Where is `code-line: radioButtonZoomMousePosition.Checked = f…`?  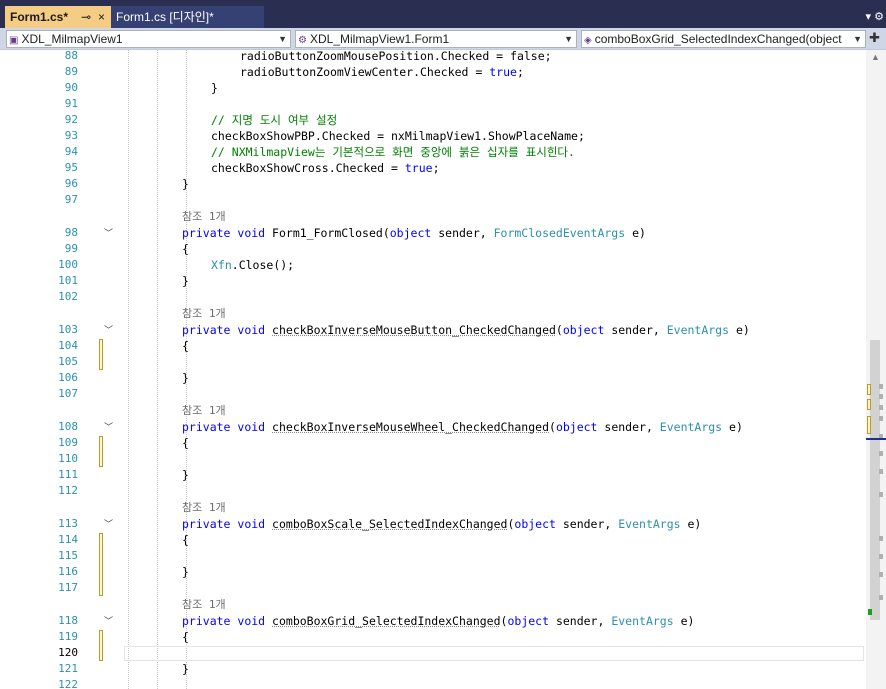 code-line: radioButtonZoomMousePosition.Checked = f… is located at coordinates (396, 56).